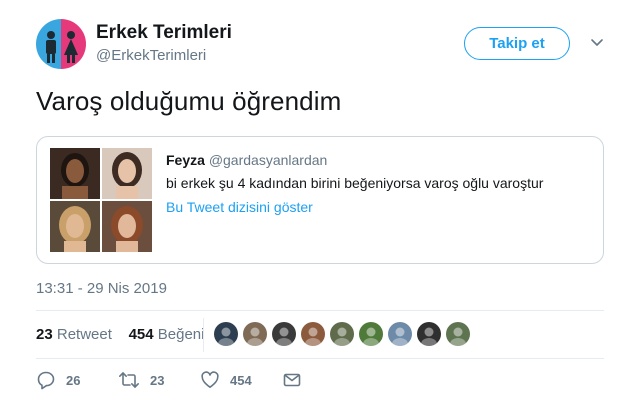  What do you see at coordinates (73, 380) in the screenshot?
I see `reply-count: 26` at bounding box center [73, 380].